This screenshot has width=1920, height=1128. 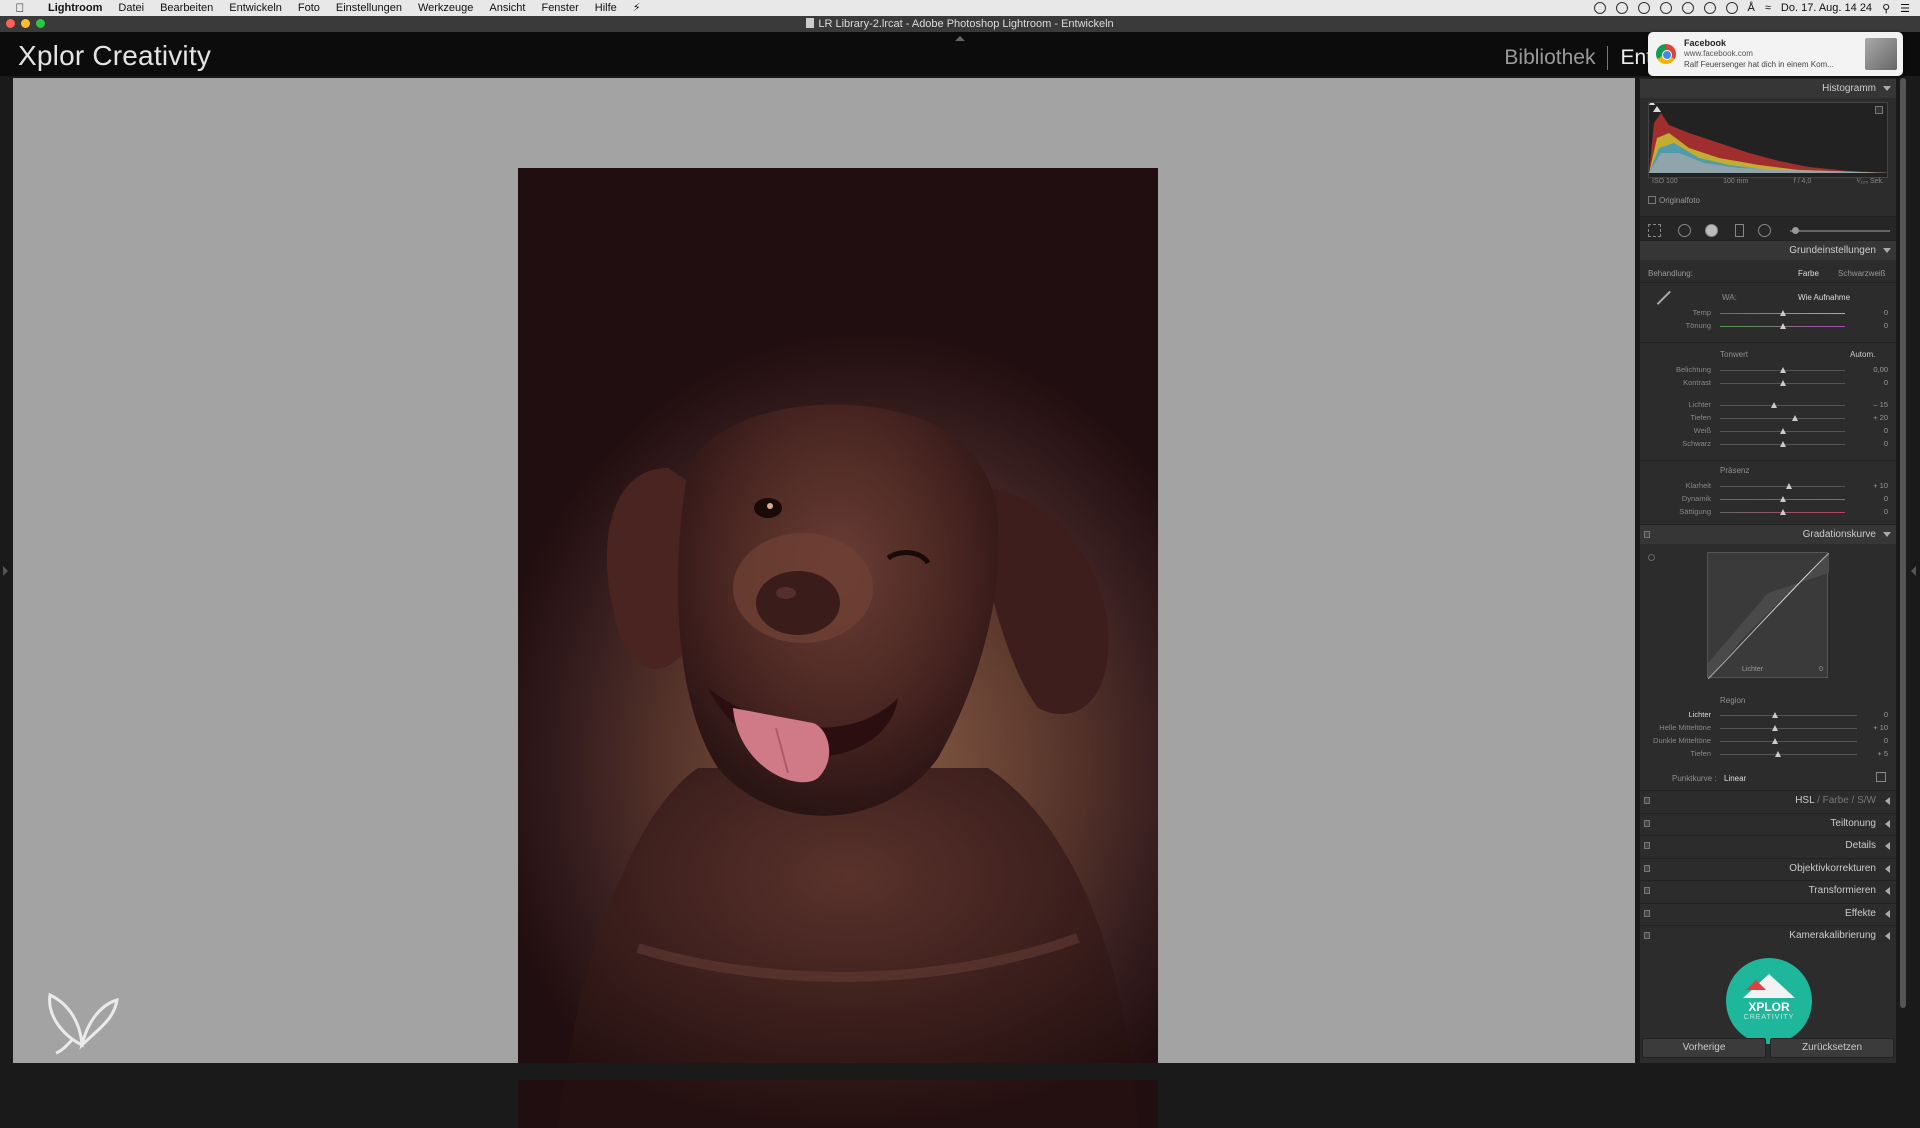 What do you see at coordinates (1886, 312) in the screenshot?
I see `temp-value: 0` at bounding box center [1886, 312].